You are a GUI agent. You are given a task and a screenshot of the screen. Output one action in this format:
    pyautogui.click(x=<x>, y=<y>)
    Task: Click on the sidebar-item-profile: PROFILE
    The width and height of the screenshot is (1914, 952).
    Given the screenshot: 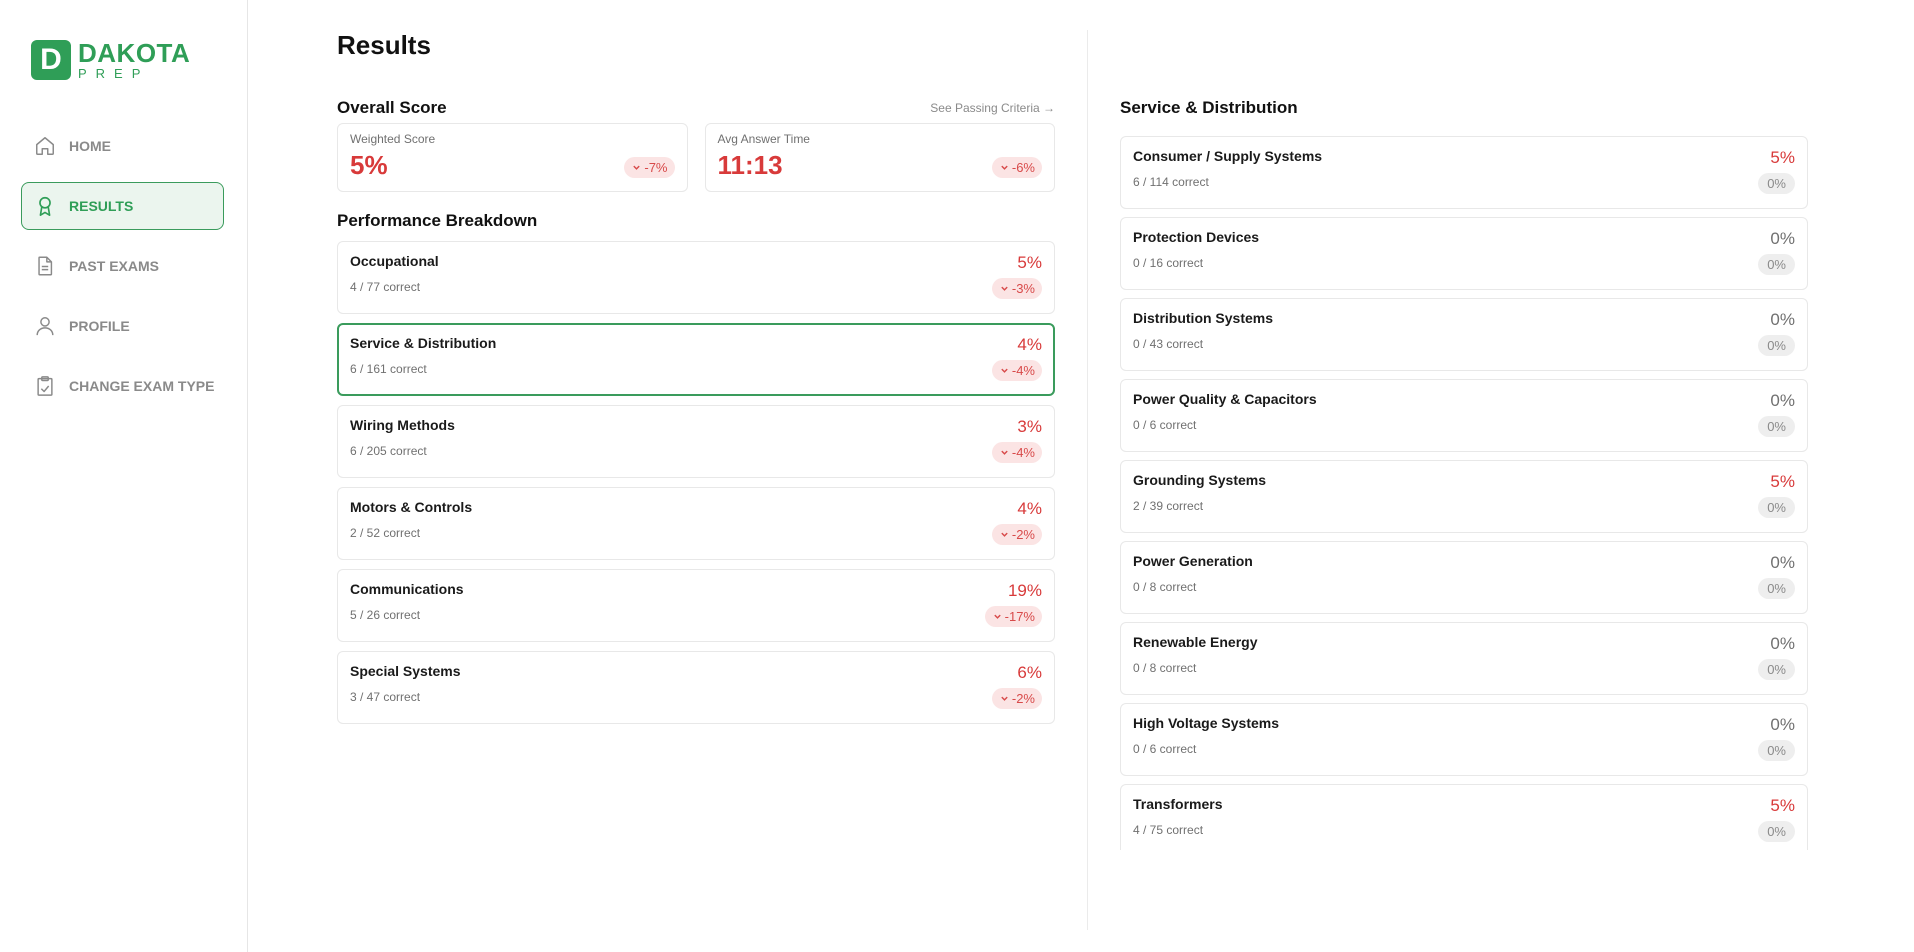 What is the action you would take?
    pyautogui.click(x=122, y=326)
    